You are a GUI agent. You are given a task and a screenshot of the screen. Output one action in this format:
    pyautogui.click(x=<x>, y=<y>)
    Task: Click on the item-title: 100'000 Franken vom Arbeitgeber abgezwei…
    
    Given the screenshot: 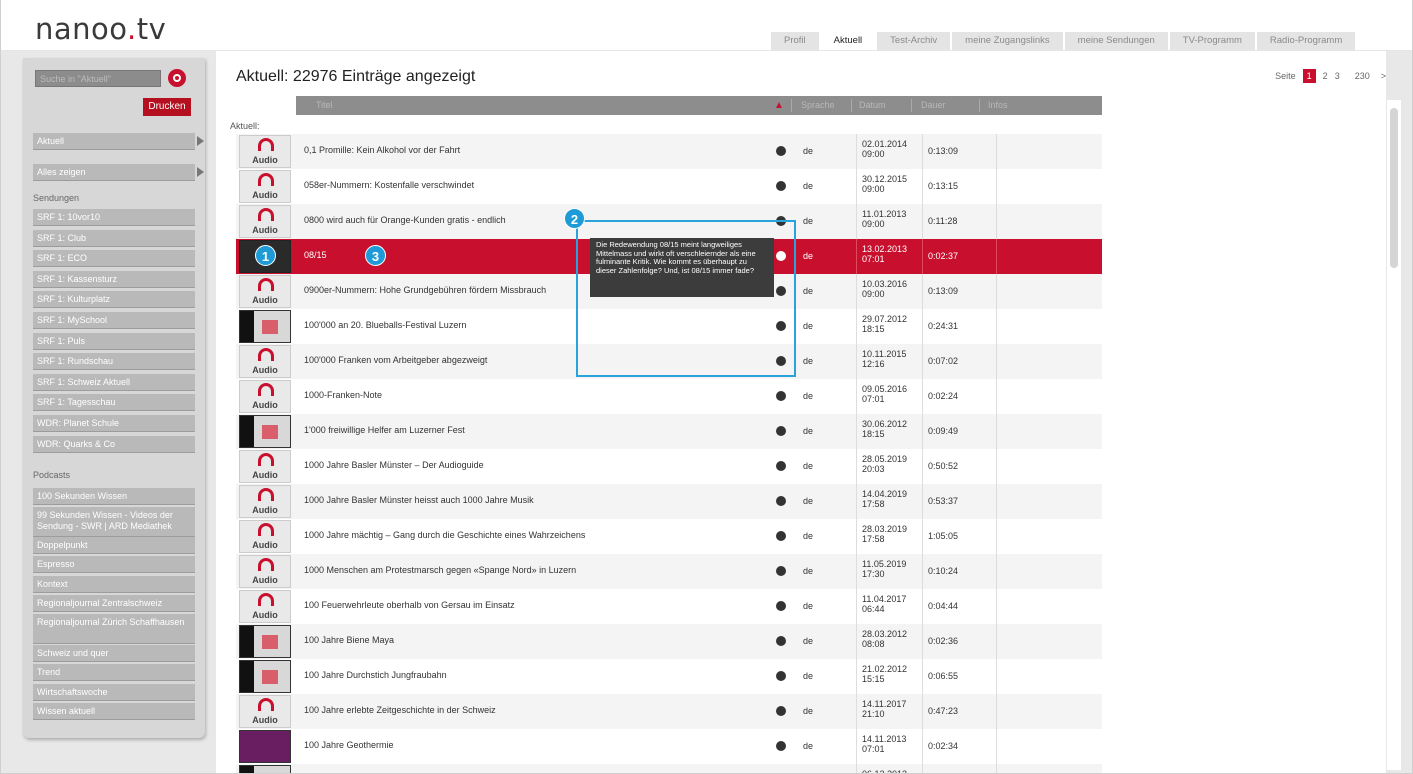 What is the action you would take?
    pyautogui.click(x=395, y=360)
    